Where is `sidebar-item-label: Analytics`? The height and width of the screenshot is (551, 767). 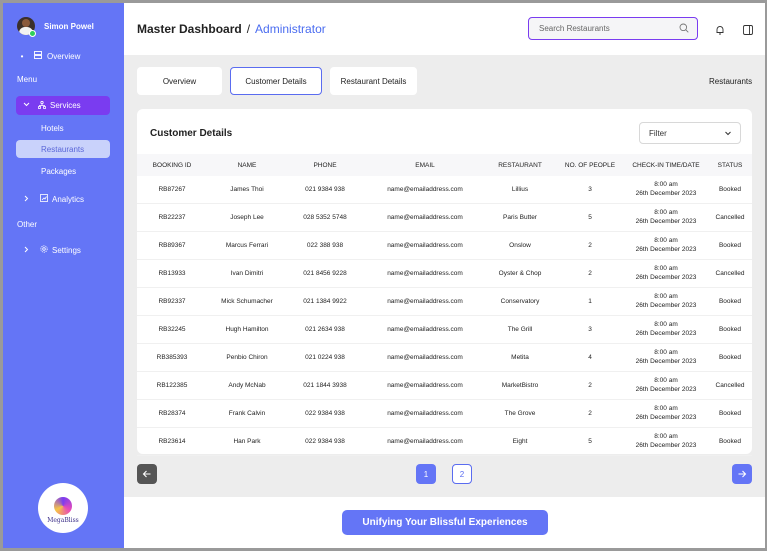 sidebar-item-label: Analytics is located at coordinates (68, 199).